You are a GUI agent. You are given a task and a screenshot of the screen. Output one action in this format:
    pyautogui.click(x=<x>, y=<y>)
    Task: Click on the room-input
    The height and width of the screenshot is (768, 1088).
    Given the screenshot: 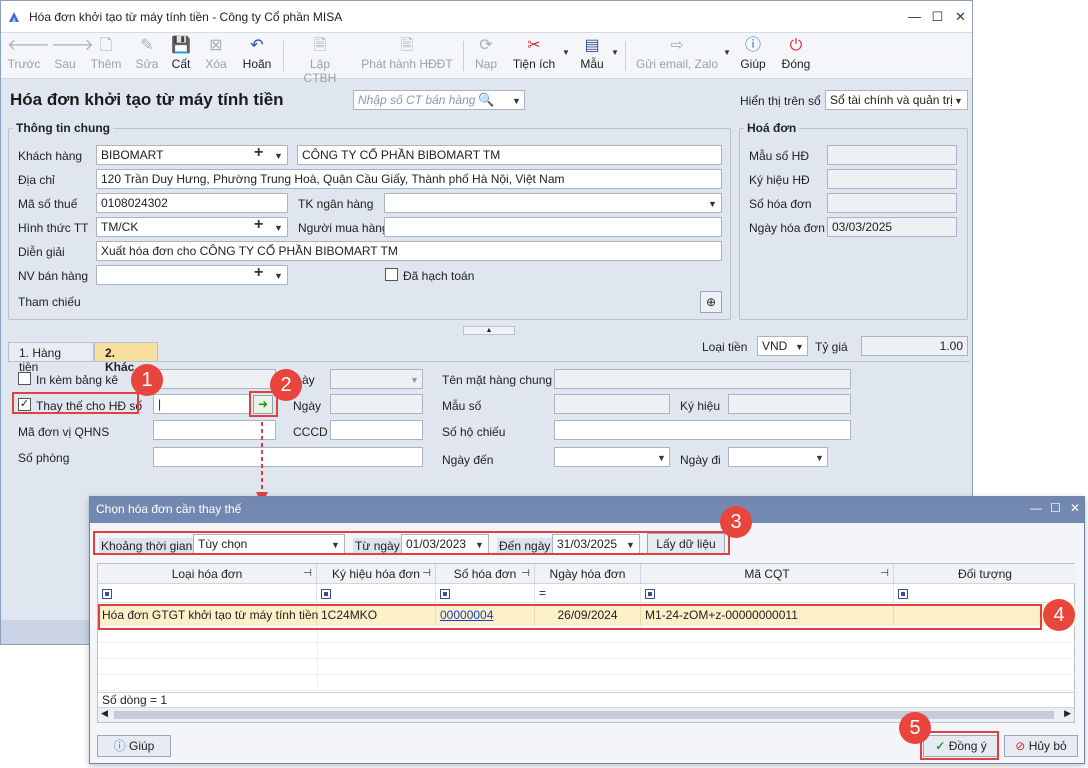 What is the action you would take?
    pyautogui.click(x=288, y=457)
    